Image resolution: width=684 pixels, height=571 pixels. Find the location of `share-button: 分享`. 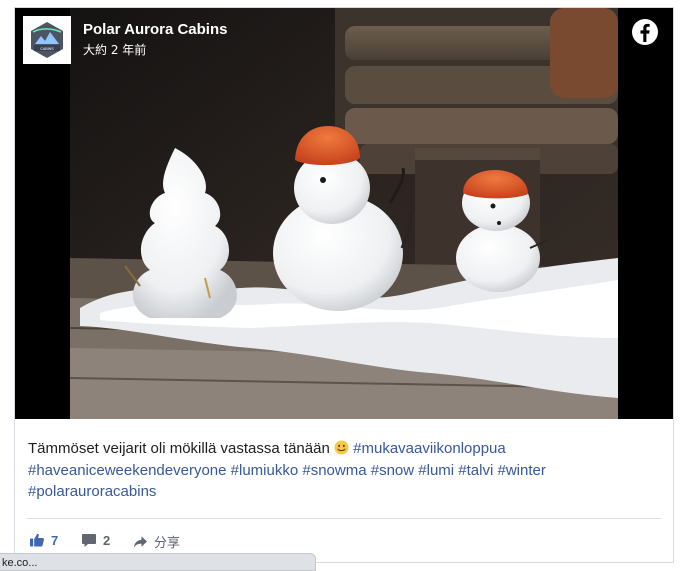

share-button: 分享 is located at coordinates (156, 541).